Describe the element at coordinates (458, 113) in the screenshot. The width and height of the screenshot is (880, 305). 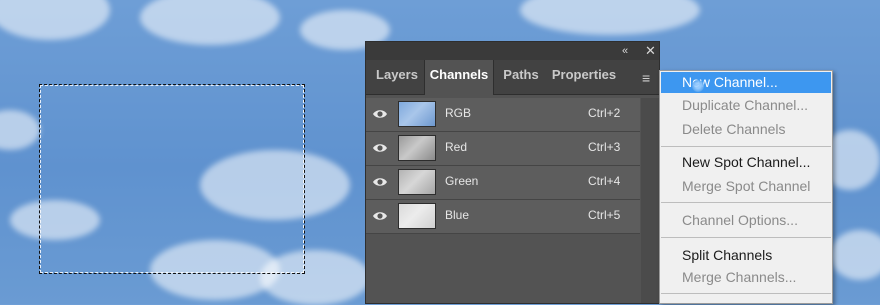
I see `channel-name: RGB` at that location.